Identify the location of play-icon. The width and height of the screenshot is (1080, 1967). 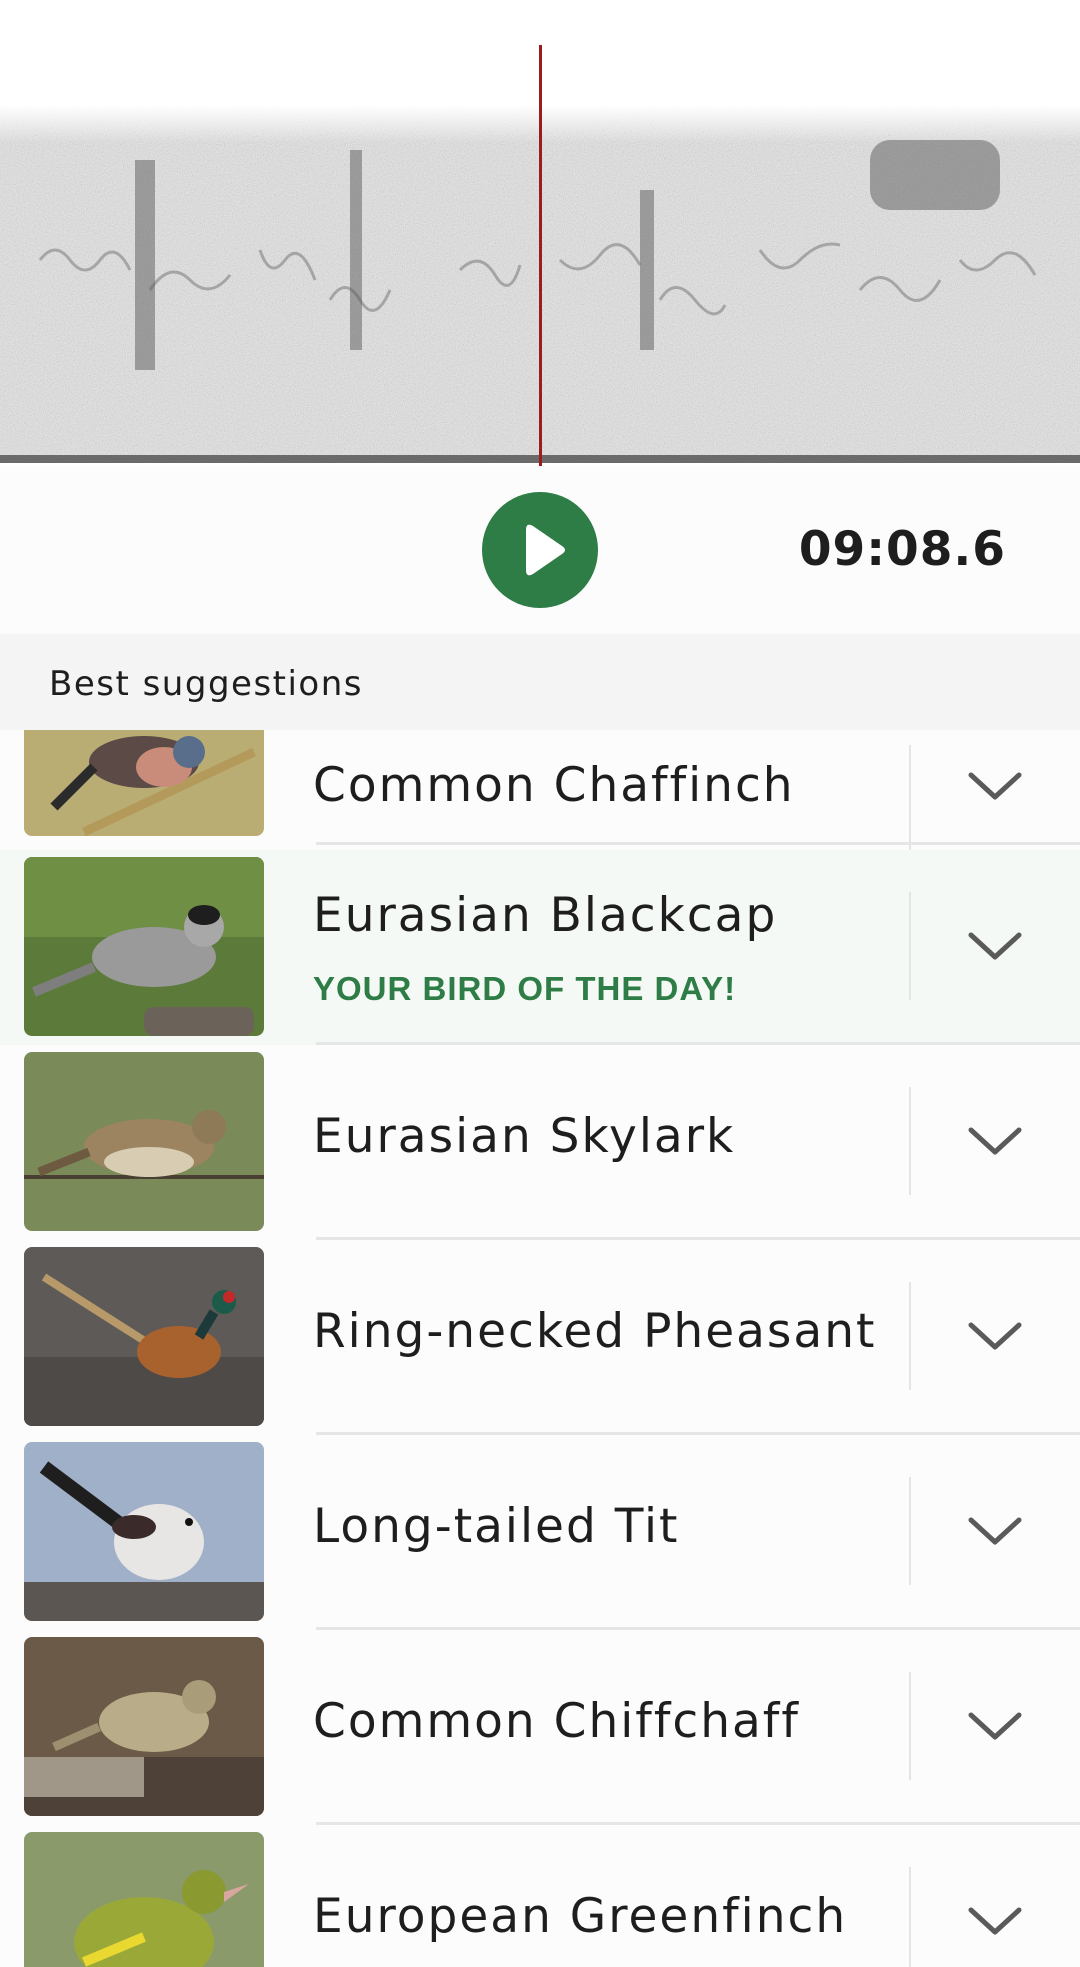
(545, 550).